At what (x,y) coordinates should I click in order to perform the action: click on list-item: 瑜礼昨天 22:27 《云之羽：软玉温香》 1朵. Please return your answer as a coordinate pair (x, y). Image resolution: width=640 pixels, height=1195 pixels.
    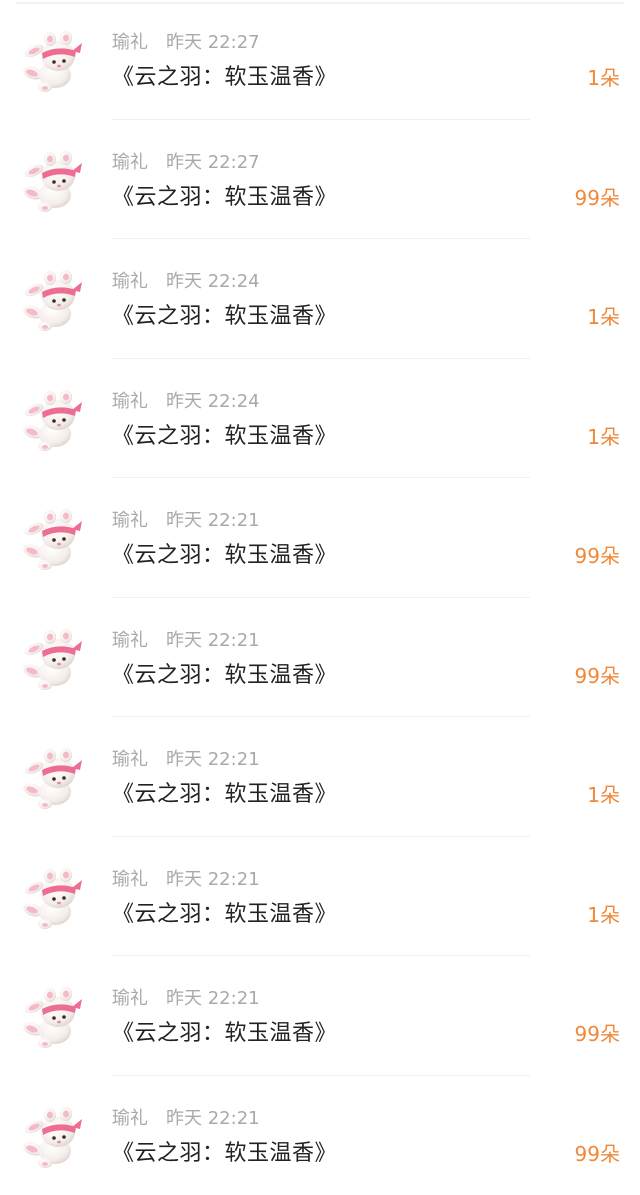
    Looking at the image, I should click on (320, 60).